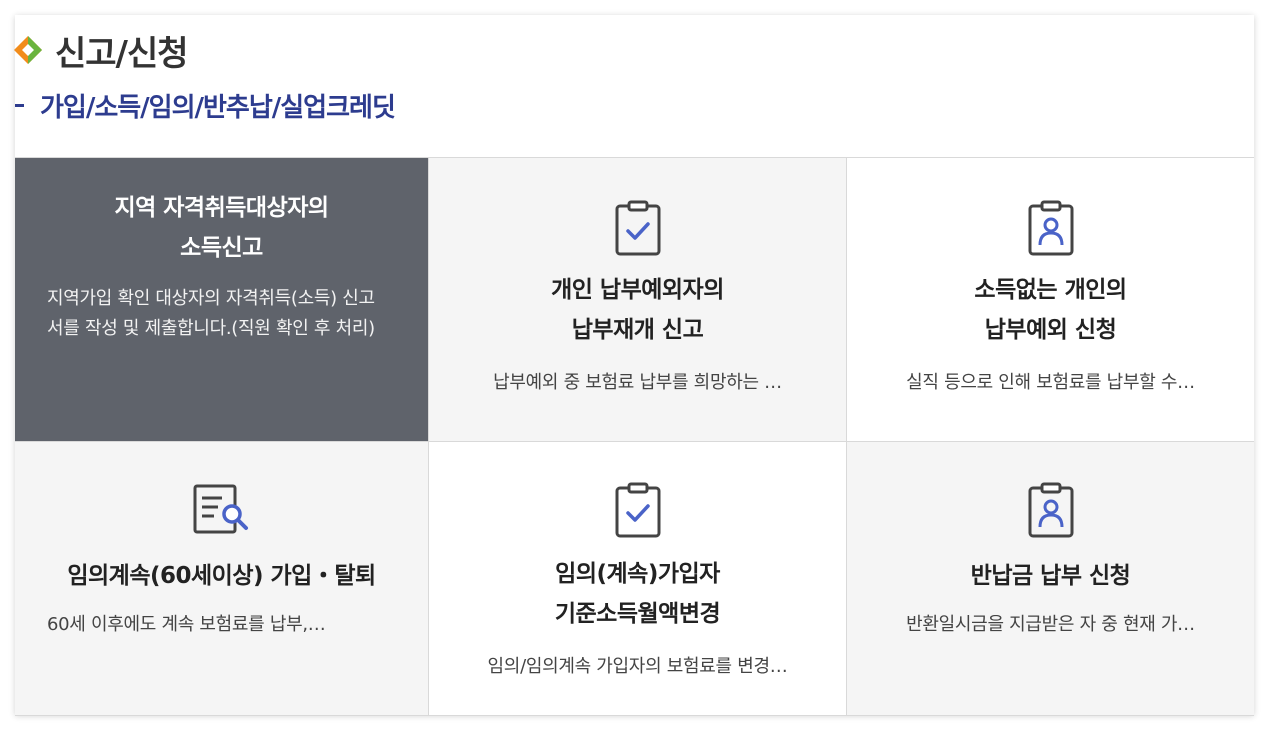  Describe the element at coordinates (1050, 290) in the screenshot. I see `card-title-line: 소득없는 개인의` at that location.